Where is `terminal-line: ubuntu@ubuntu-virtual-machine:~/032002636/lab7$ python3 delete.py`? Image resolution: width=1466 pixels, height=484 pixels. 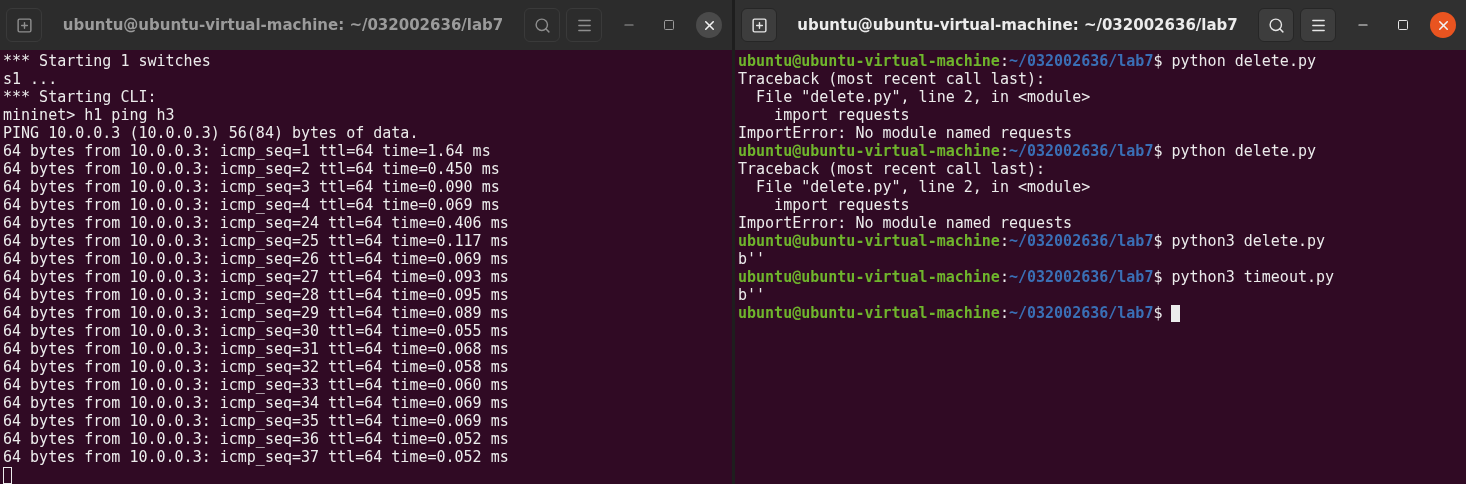
terminal-line: ubuntu@ubuntu-virtual-machine:~/032002636/lab7$ python3 delete.py is located at coordinates (1032, 241).